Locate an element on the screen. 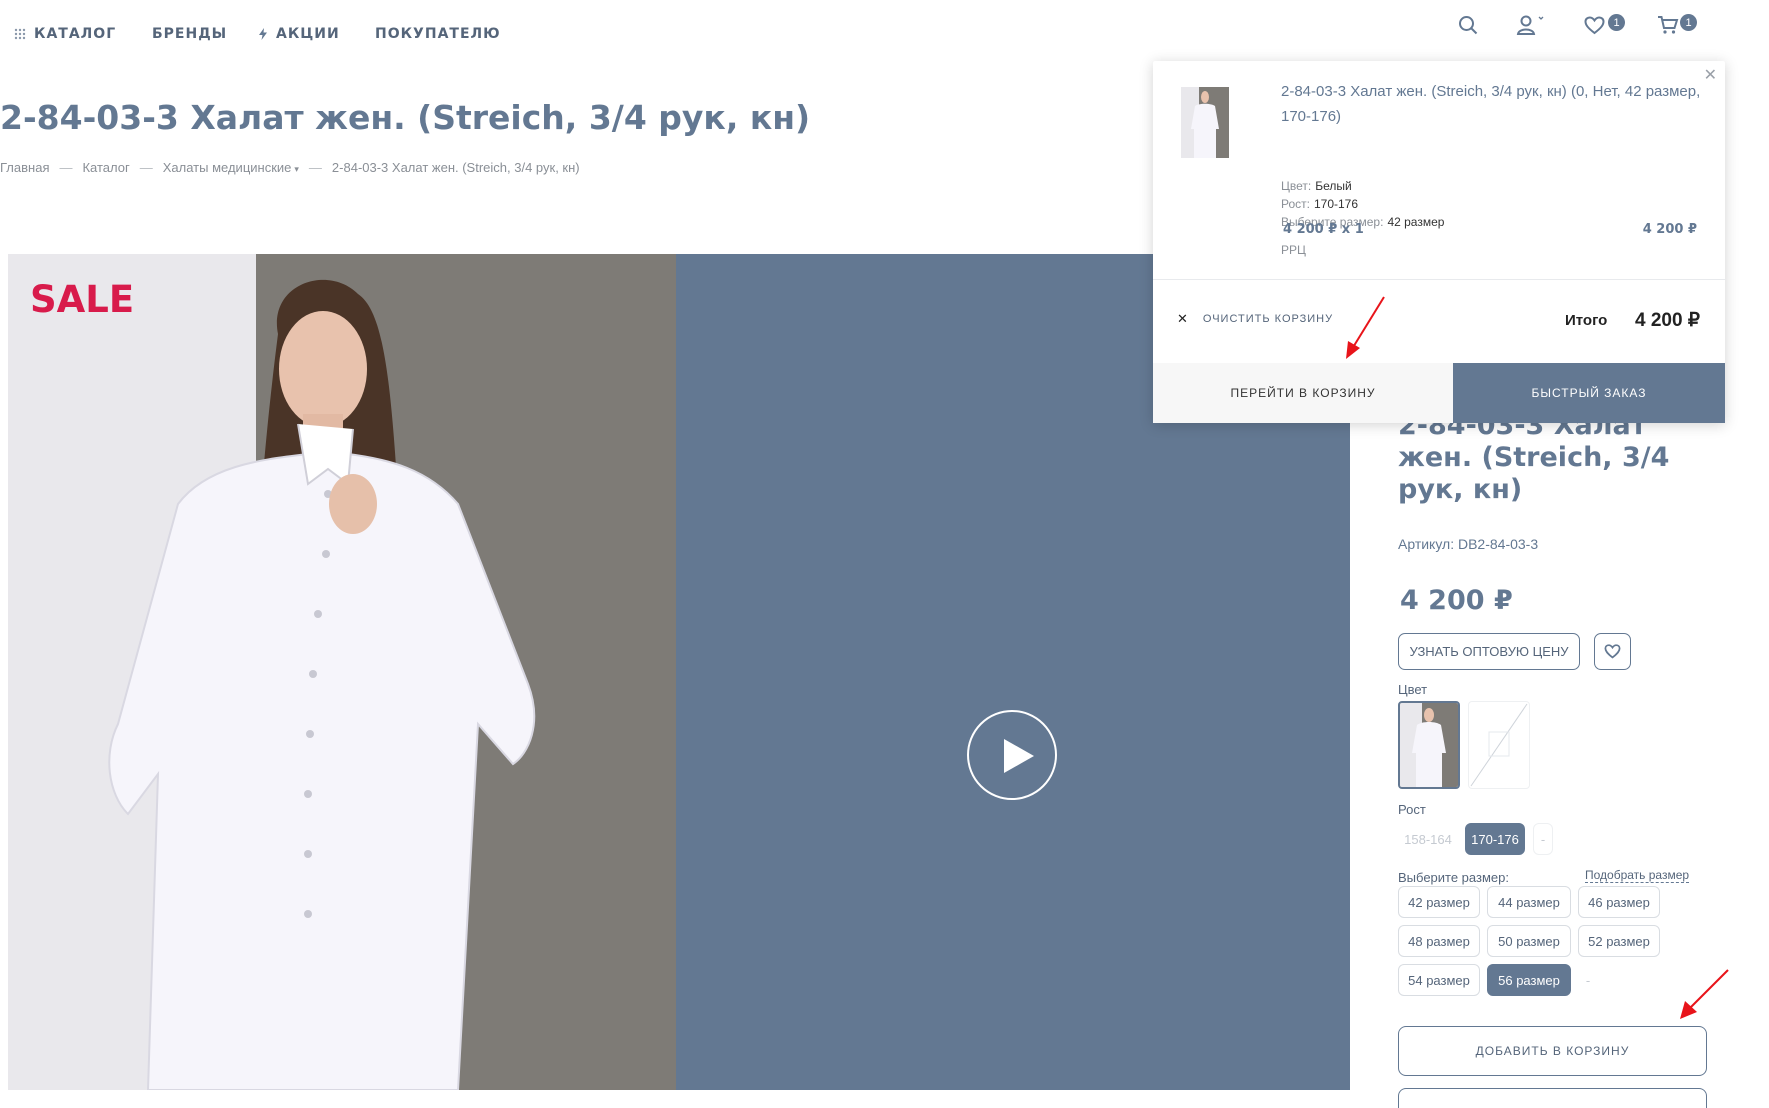  height-label: Рост is located at coordinates (1412, 809).